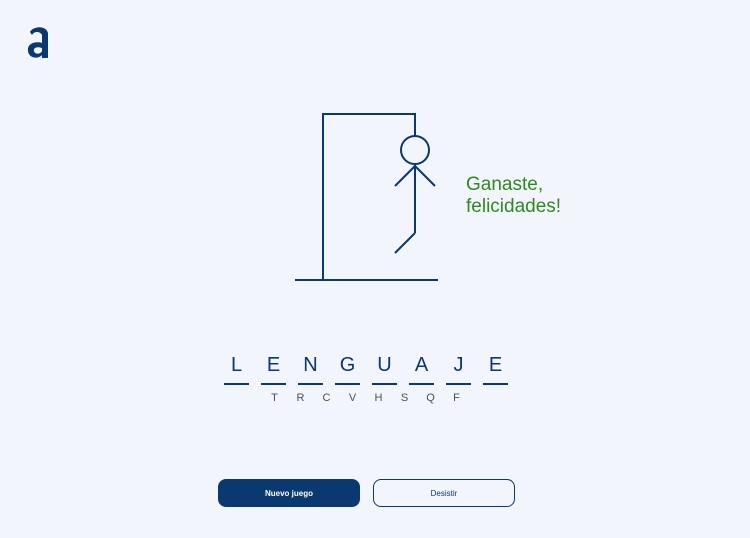 This screenshot has height=538, width=750. Describe the element at coordinates (39, 42) in the screenshot. I see `alura-logo-icon` at that location.